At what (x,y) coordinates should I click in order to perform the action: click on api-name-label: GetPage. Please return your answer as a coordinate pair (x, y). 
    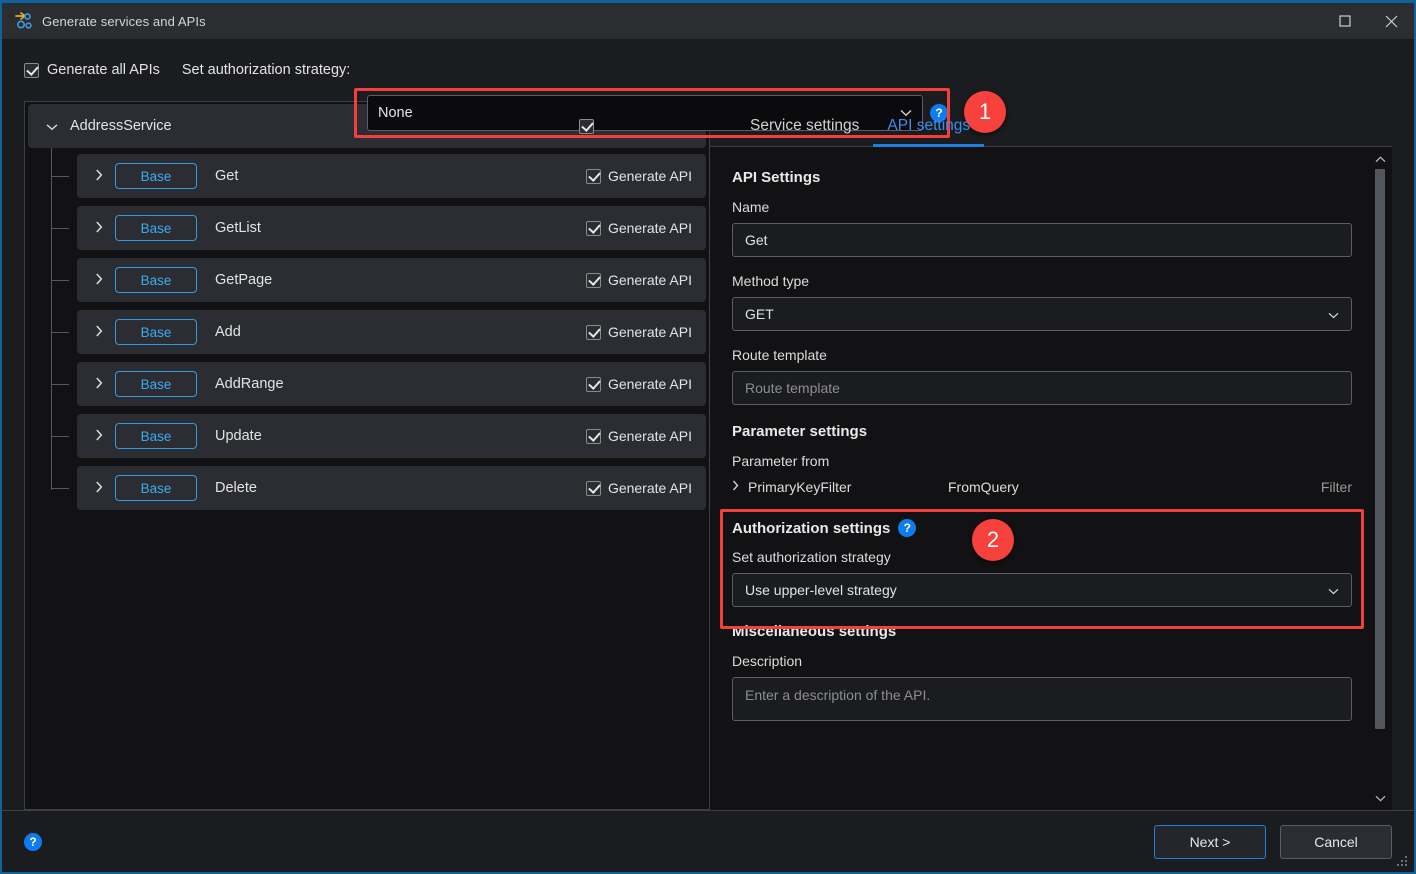
    Looking at the image, I should click on (244, 280).